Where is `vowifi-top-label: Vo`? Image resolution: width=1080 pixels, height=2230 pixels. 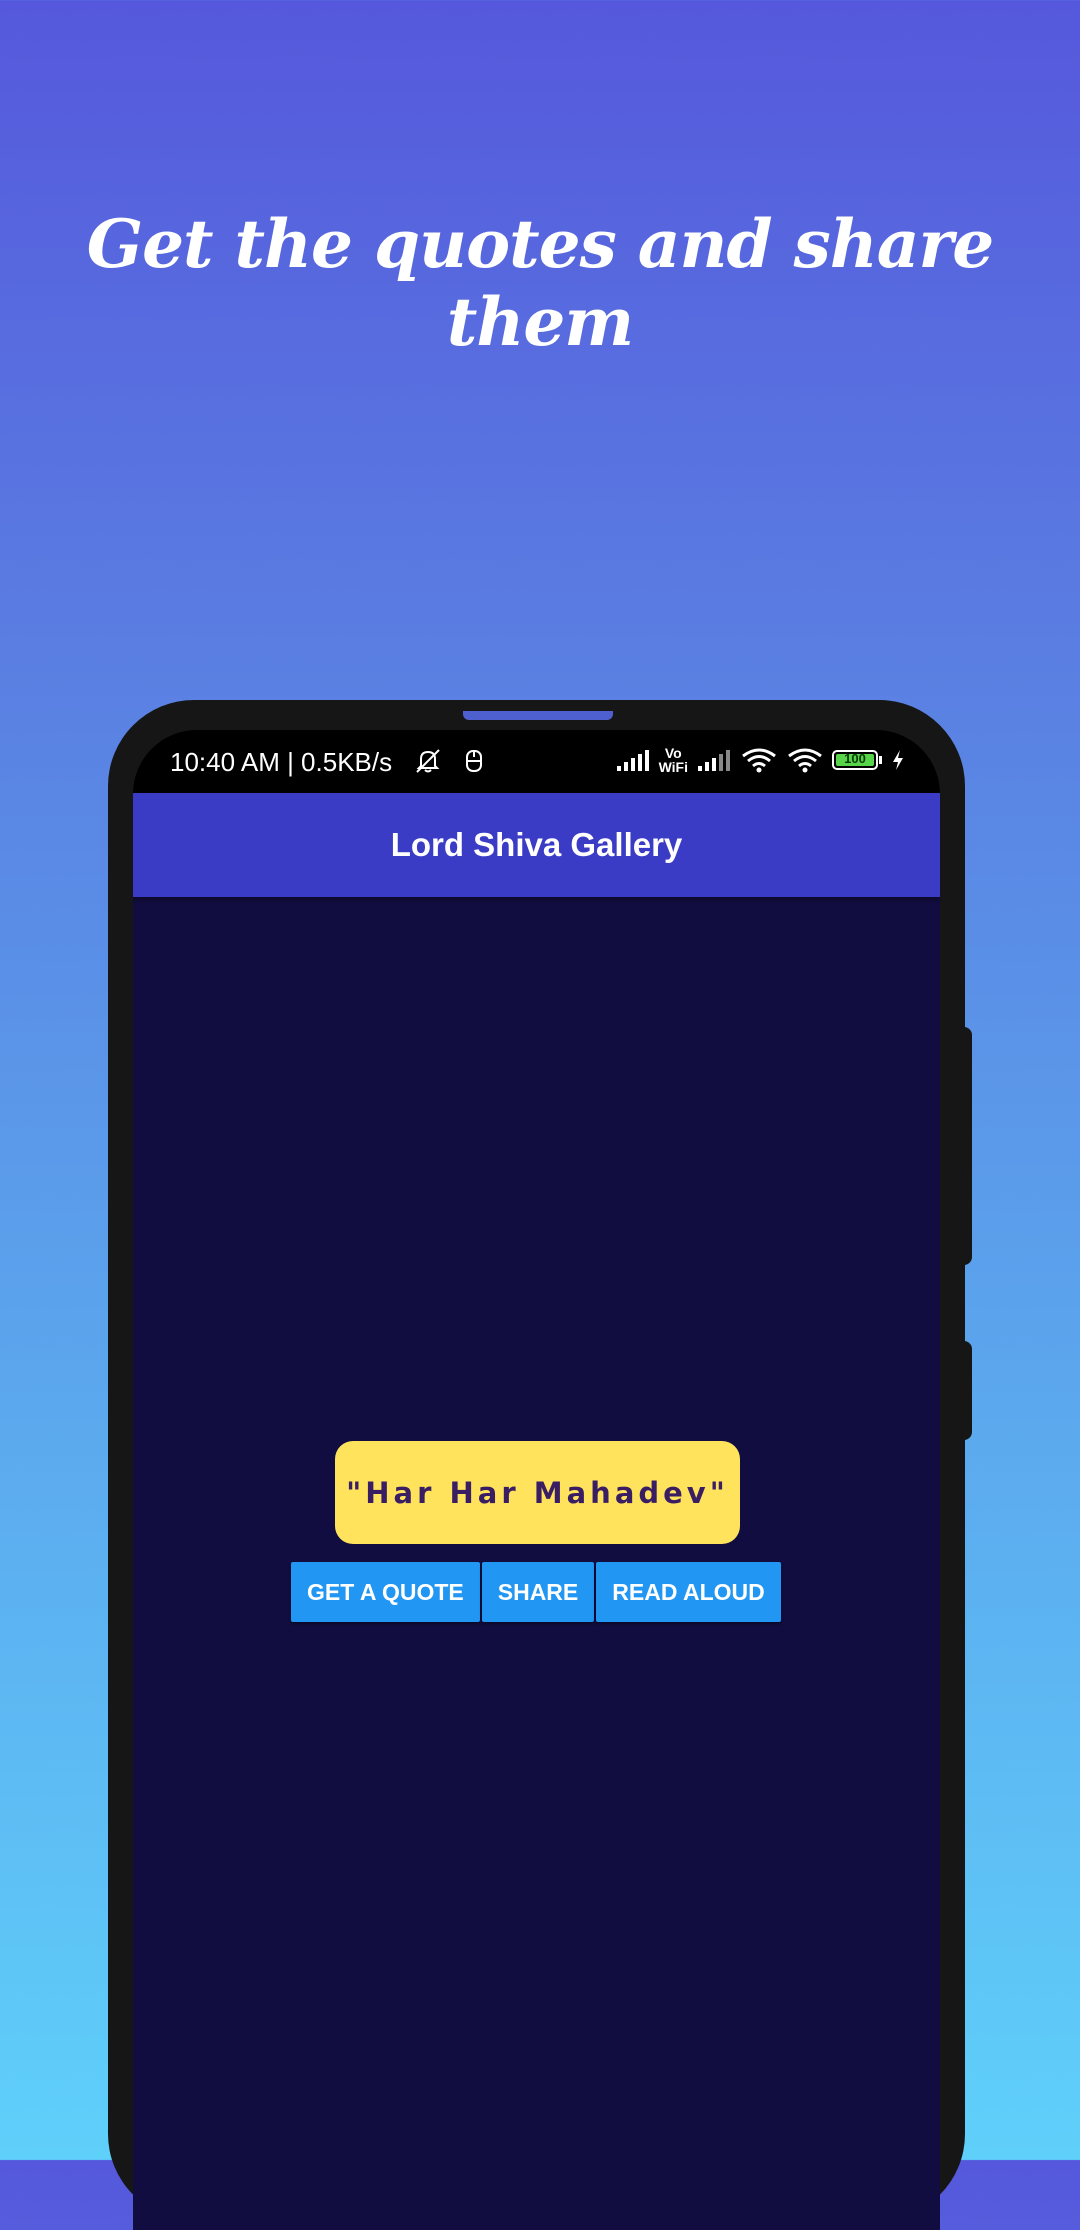 vowifi-top-label: Vo is located at coordinates (673, 753).